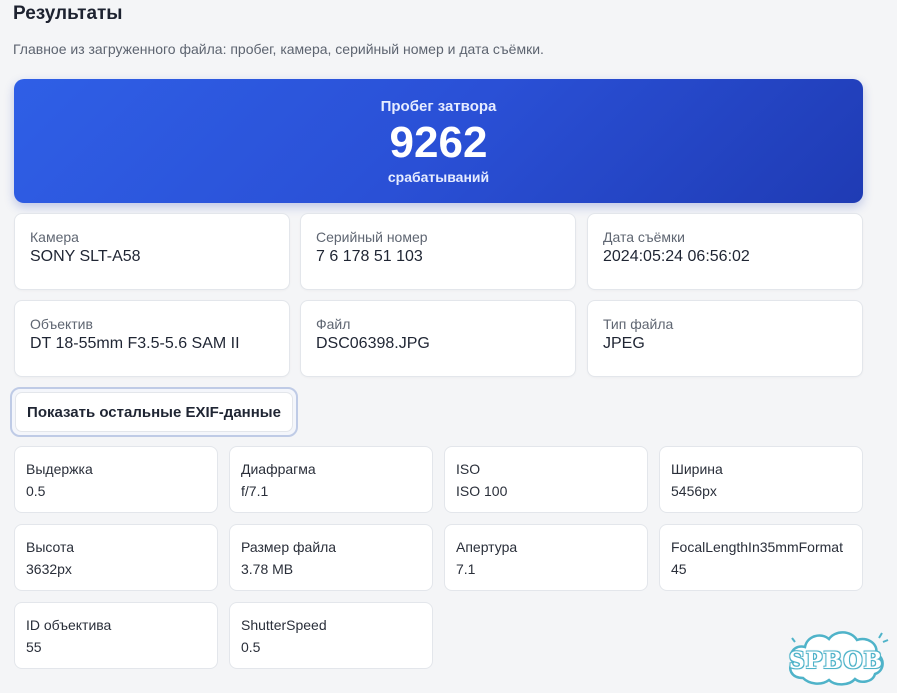 The image size is (897, 693). I want to click on exif-card-shutter-speed: ShutterSpeed 0.5, so click(331, 635).